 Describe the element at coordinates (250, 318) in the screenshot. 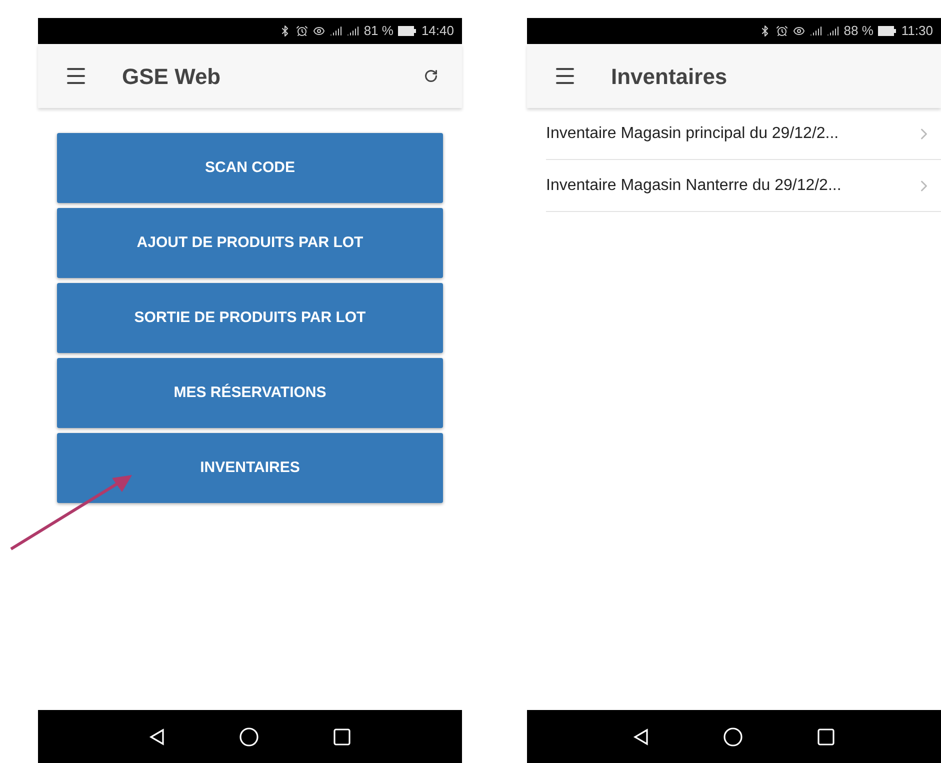

I see `menu-button: SORTIE DE PRODUITS PAR LOT` at that location.